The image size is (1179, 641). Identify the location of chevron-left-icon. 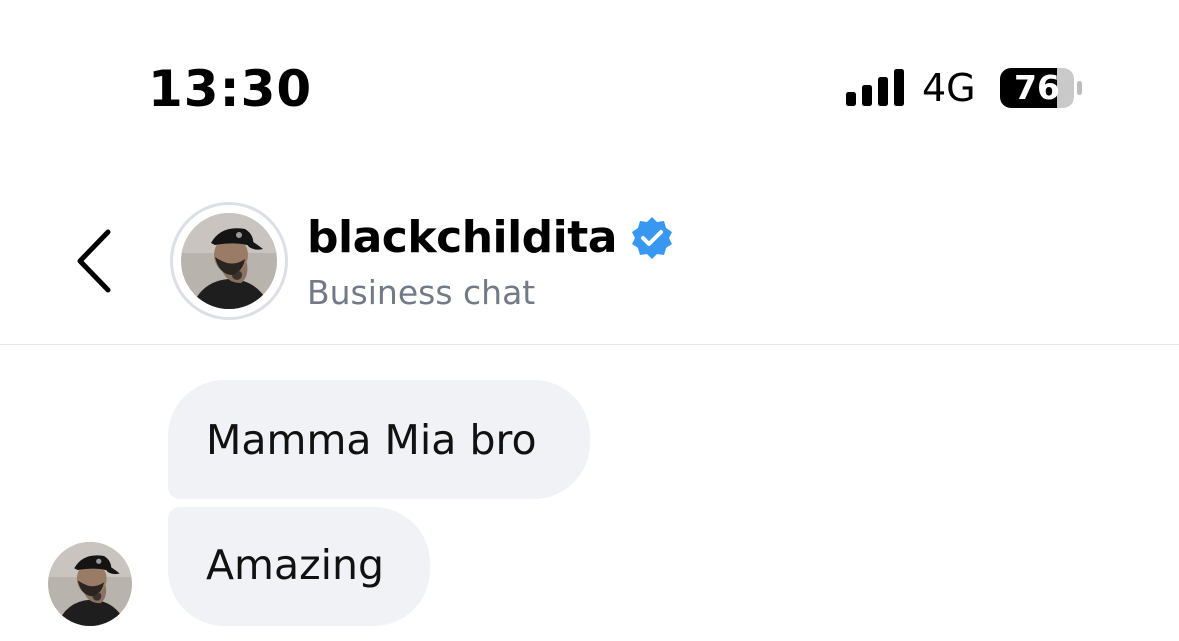
(94, 261).